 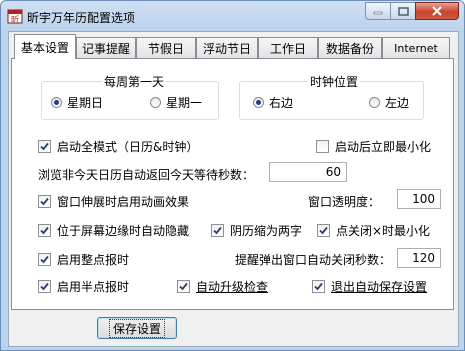 I want to click on tab-label: 数据备份, so click(x=349, y=48).